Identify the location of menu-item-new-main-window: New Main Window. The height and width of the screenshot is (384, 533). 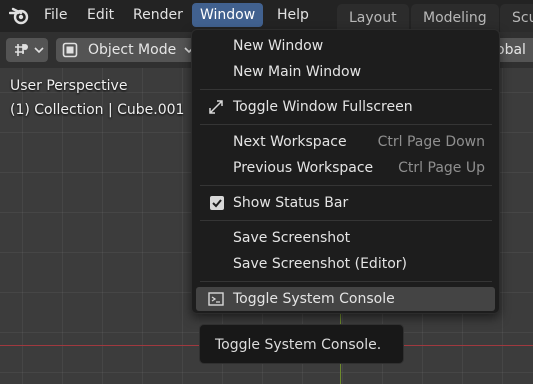
(345, 72).